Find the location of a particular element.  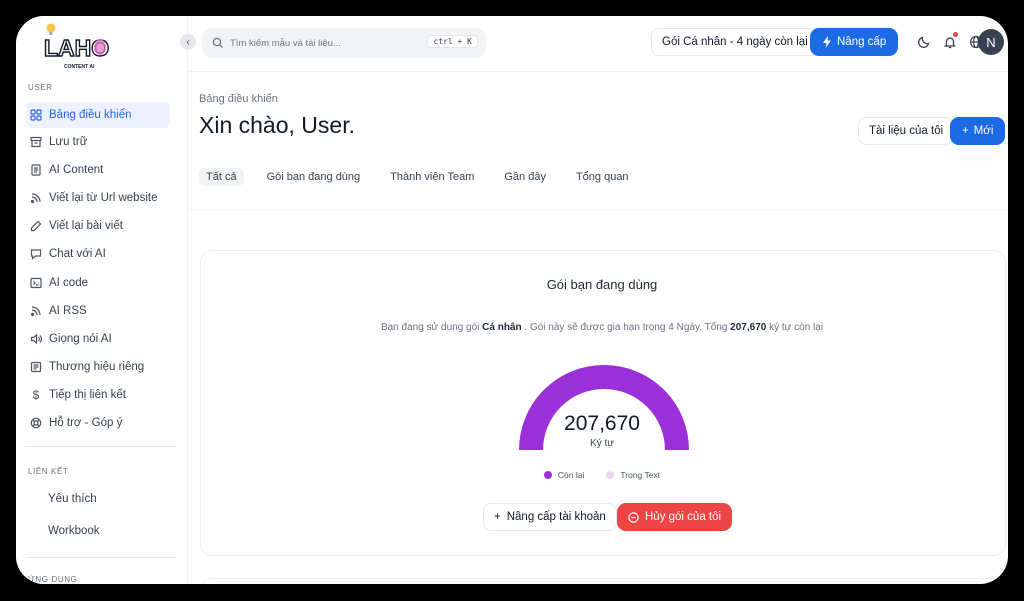

lifebuoy-icon is located at coordinates (36, 423).